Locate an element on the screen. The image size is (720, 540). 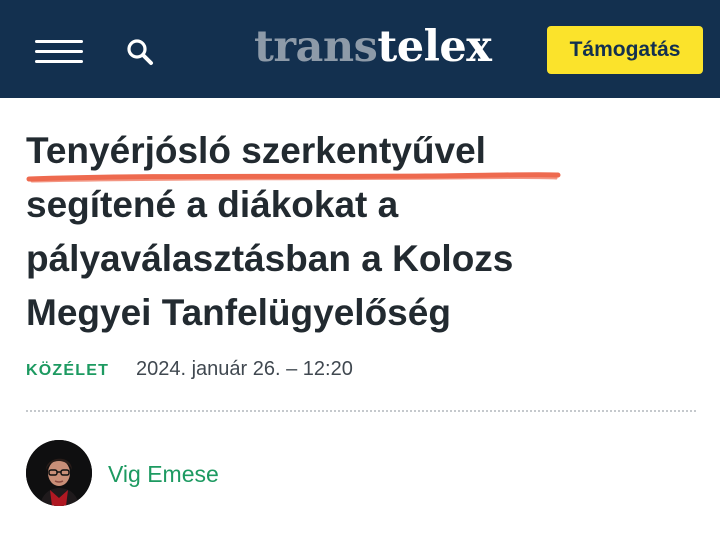
avatar-portrait is located at coordinates (59, 473).